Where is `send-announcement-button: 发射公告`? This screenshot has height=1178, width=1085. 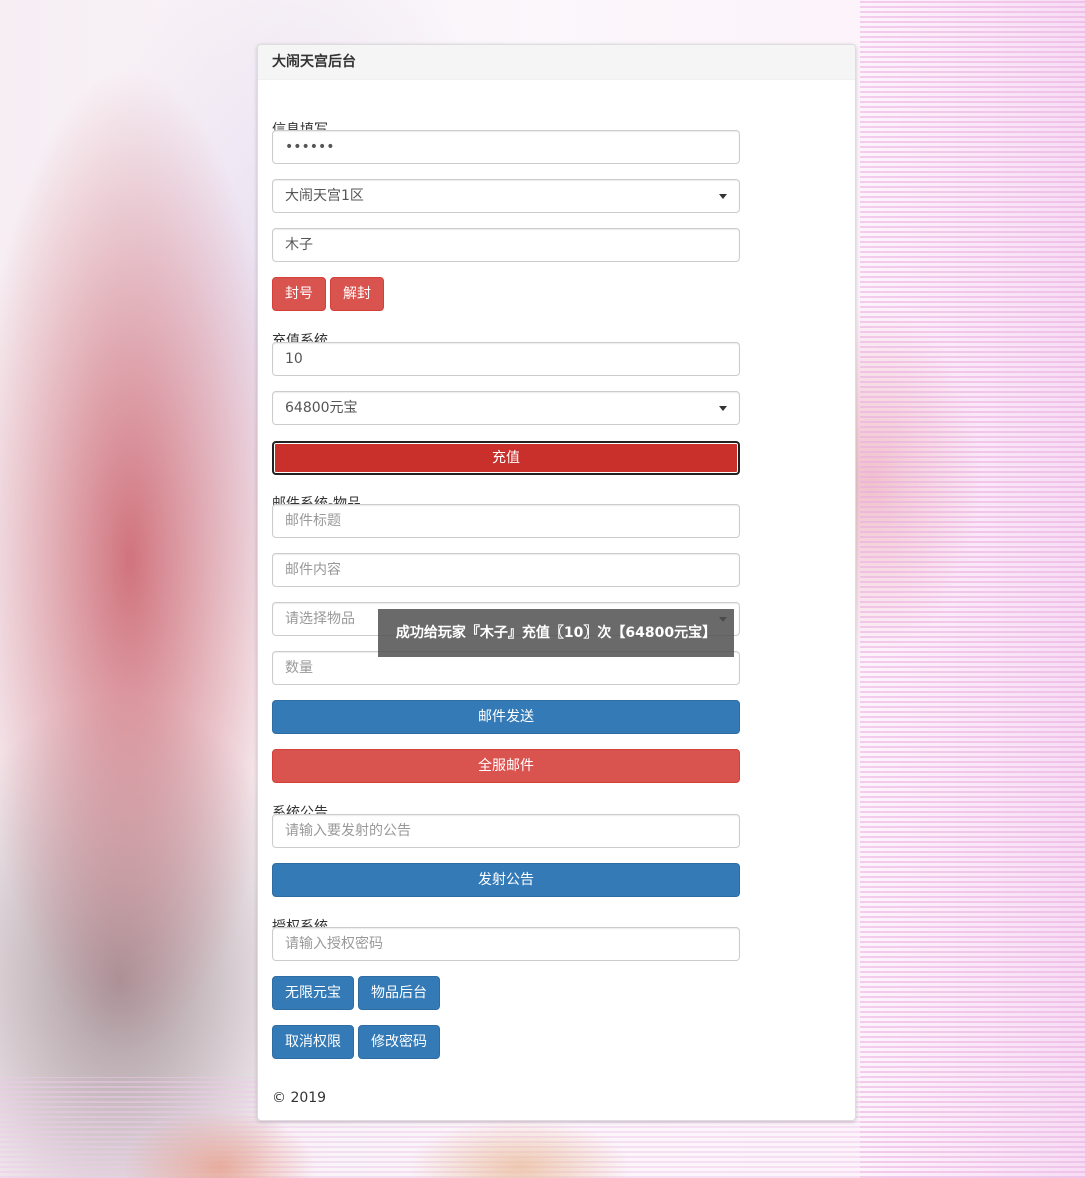
send-announcement-button: 发射公告 is located at coordinates (506, 880).